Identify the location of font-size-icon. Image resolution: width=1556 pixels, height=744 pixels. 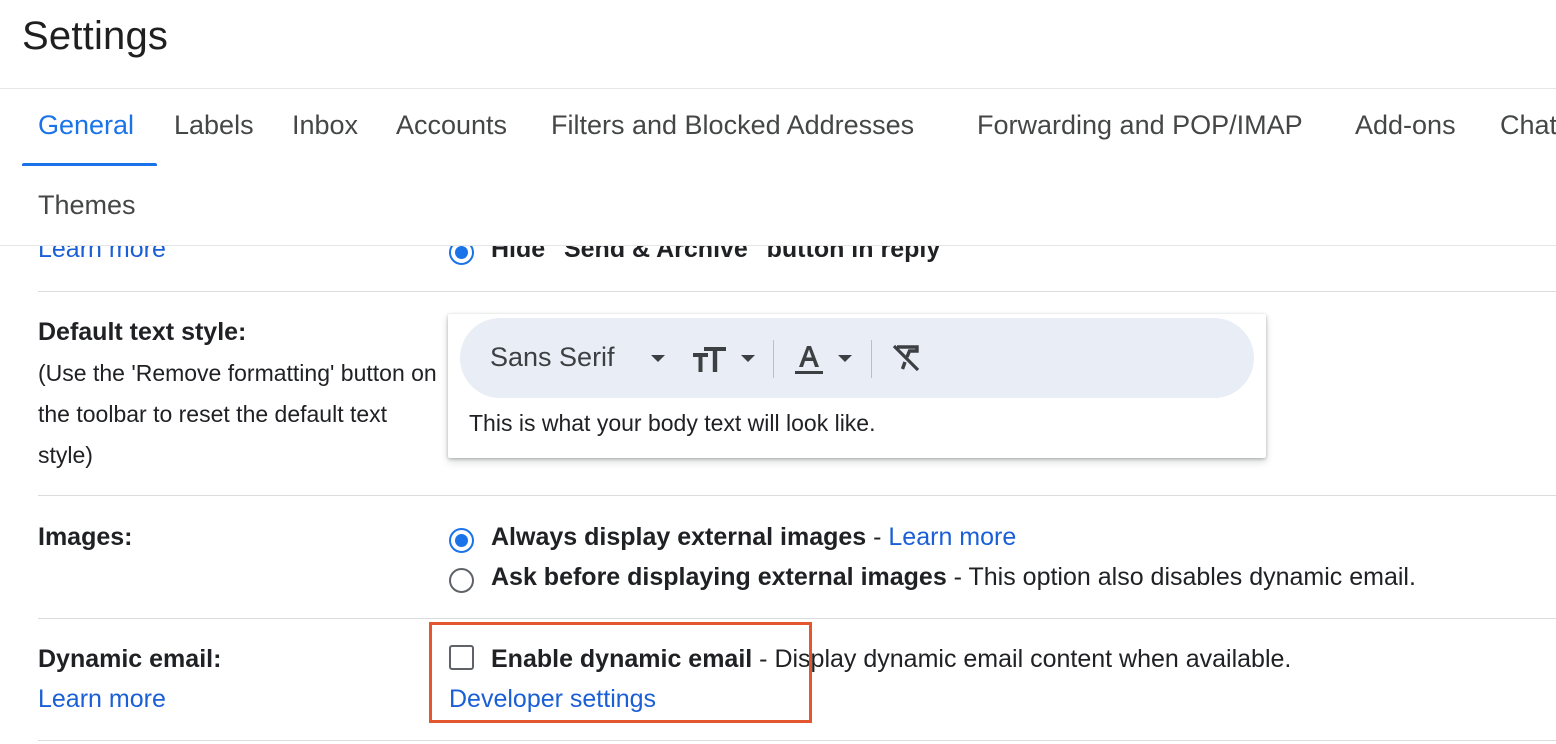
(710, 359).